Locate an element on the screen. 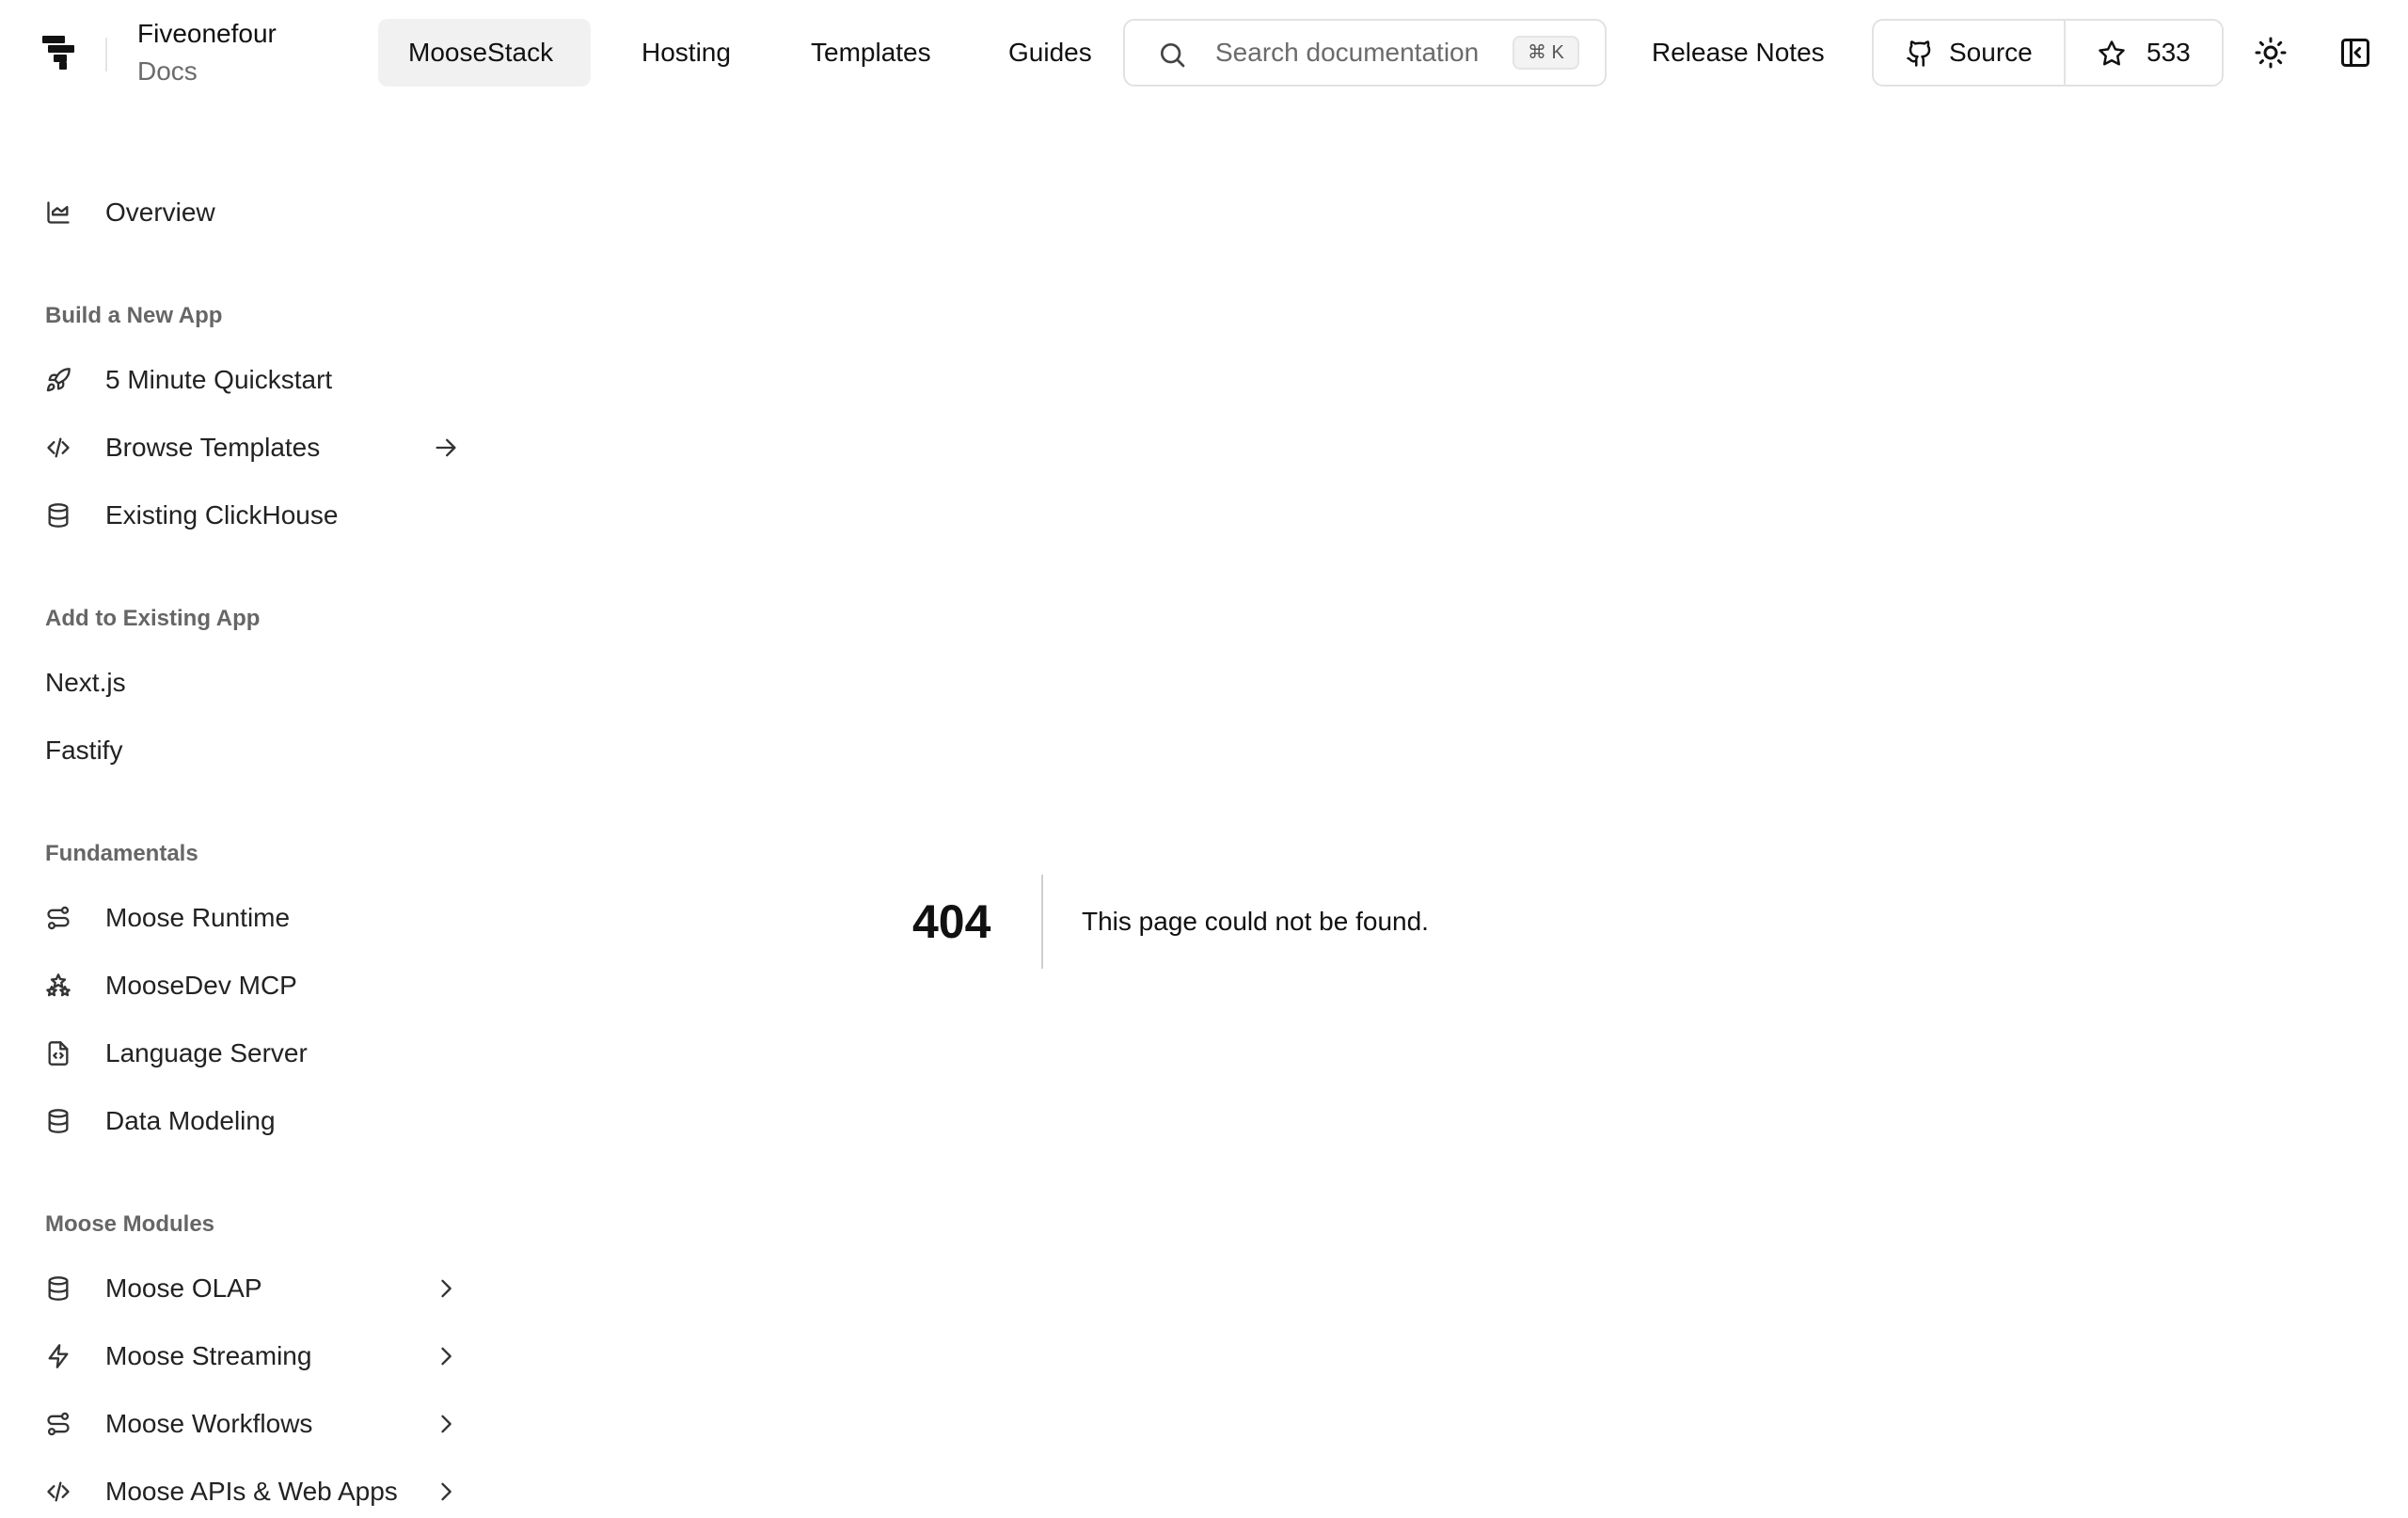 The image size is (2408, 1518). github-stars-button: 533 is located at coordinates (2144, 53).